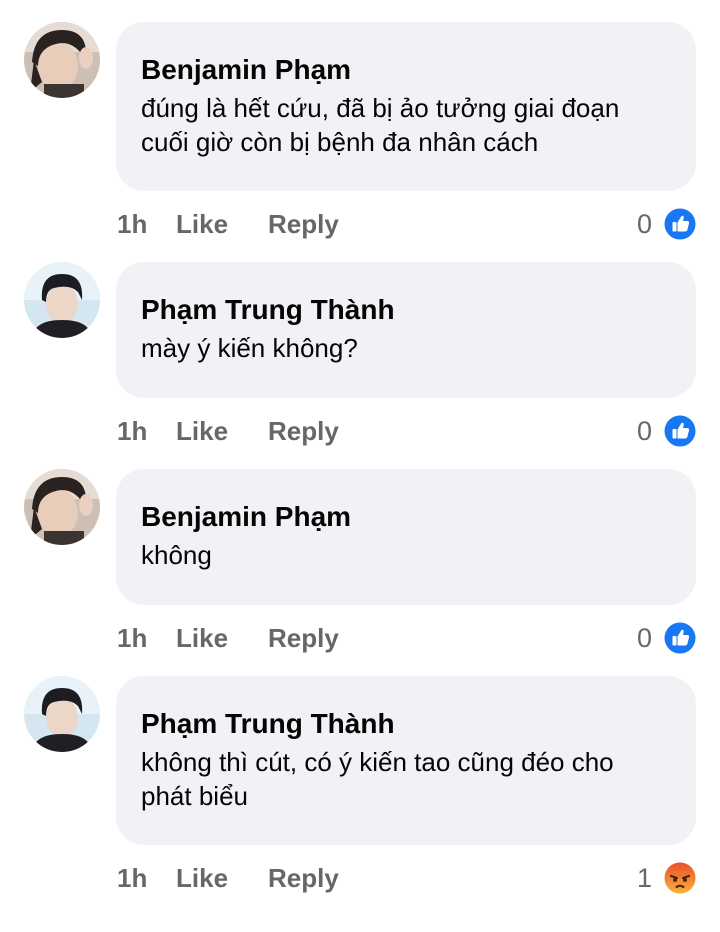  Describe the element at coordinates (176, 555) in the screenshot. I see `comment-text: không` at that location.